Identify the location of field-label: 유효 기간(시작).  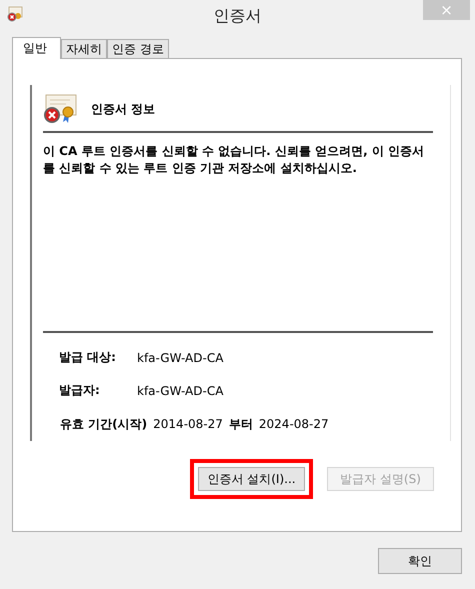
(104, 424).